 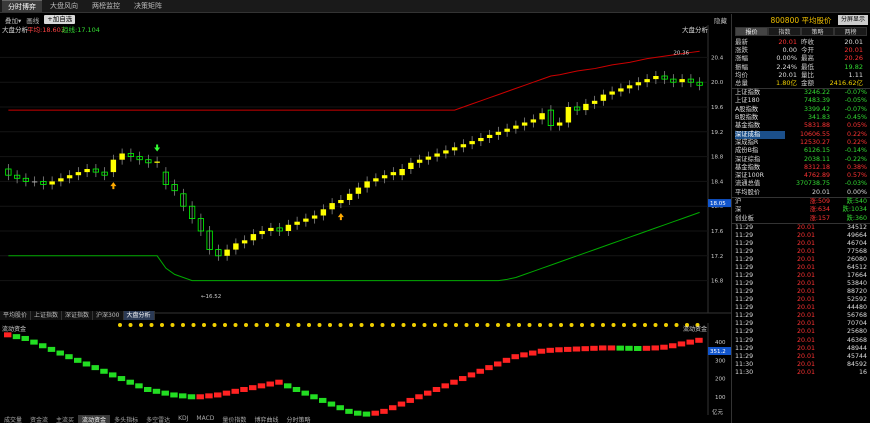 What do you see at coordinates (32, 20) in the screenshot?
I see `draw-line-button: 画线` at bounding box center [32, 20].